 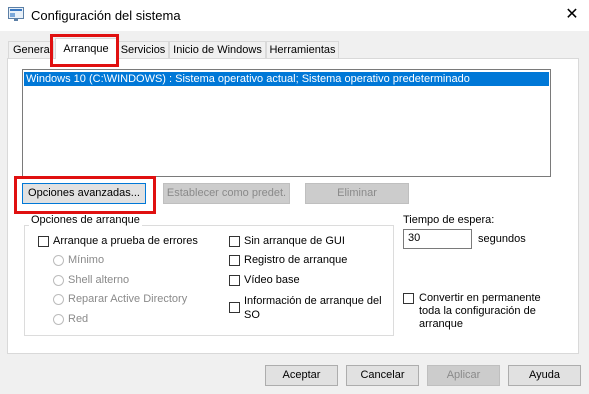 What do you see at coordinates (106, 15) in the screenshot?
I see `window-title: Configuración del sistema` at bounding box center [106, 15].